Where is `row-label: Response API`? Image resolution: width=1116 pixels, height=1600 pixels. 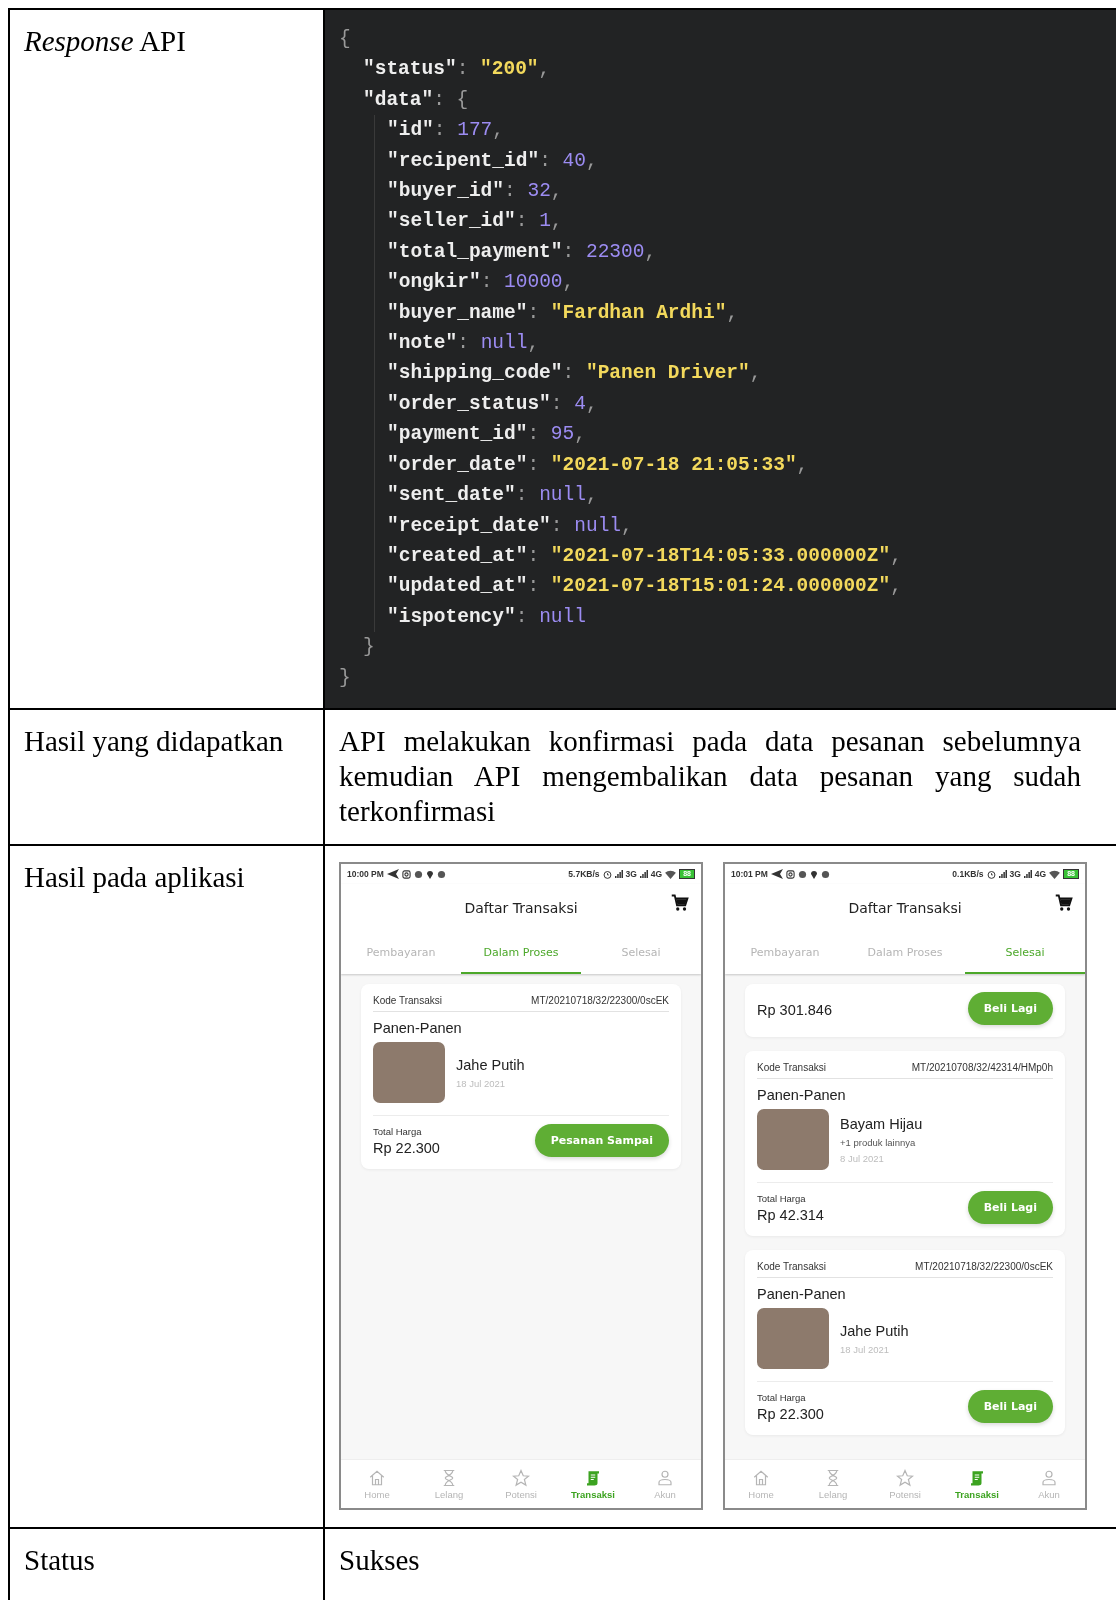
row-label: Response API is located at coordinates (105, 41).